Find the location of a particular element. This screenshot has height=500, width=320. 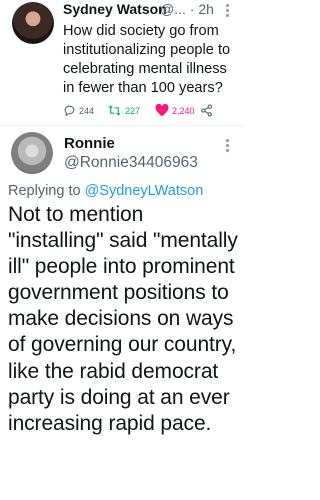

reply-more-options-icon is located at coordinates (228, 146).